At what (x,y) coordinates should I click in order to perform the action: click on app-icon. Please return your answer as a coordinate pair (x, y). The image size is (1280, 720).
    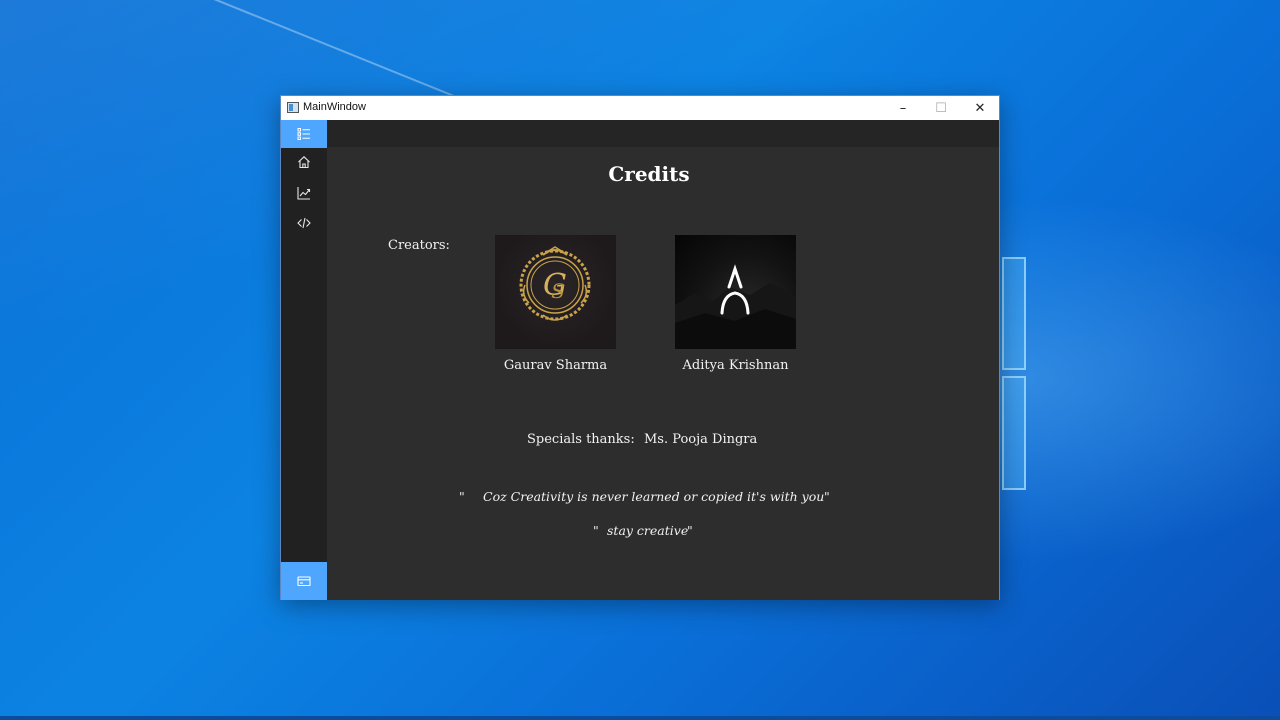
    Looking at the image, I should click on (293, 107).